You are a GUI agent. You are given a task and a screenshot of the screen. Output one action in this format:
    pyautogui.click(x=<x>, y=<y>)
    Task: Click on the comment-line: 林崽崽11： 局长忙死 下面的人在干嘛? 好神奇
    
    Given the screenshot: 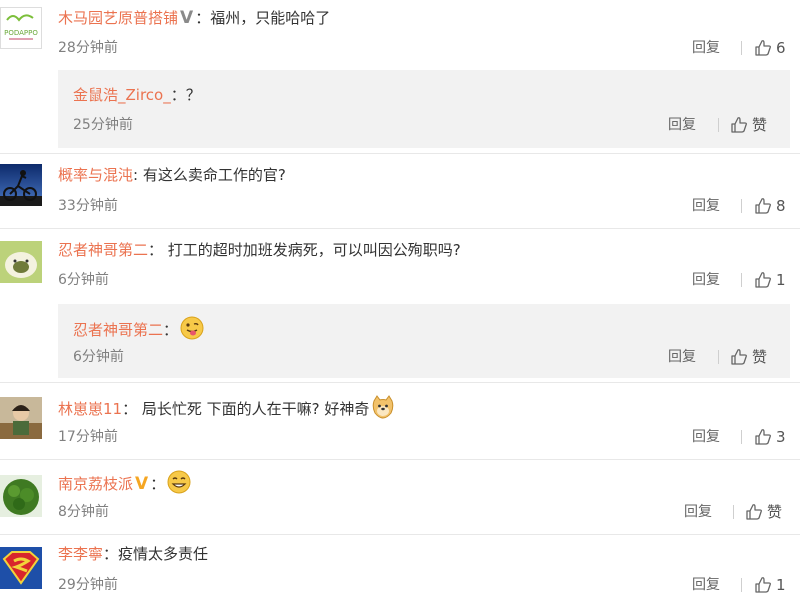 What is the action you would take?
    pyautogui.click(x=226, y=410)
    